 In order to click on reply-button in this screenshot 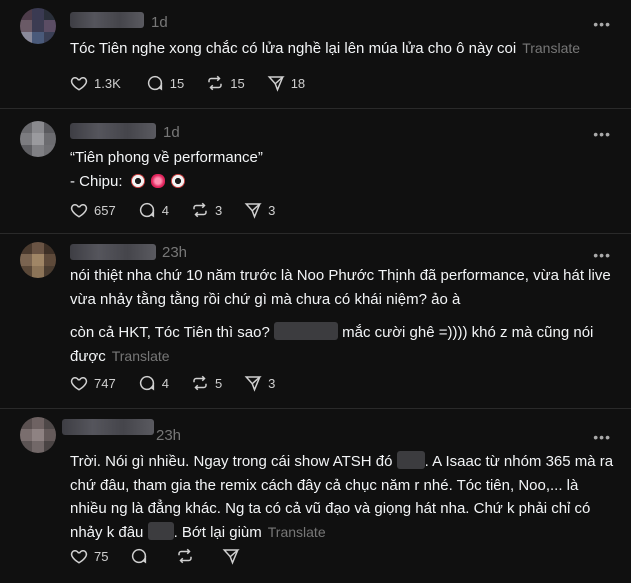, I will do `click(142, 556)`.